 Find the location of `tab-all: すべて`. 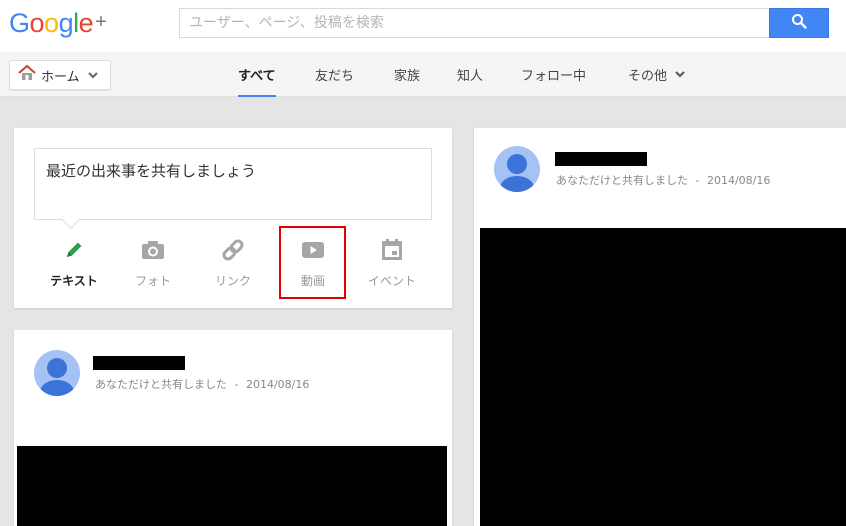

tab-all: すべて is located at coordinates (257, 74).